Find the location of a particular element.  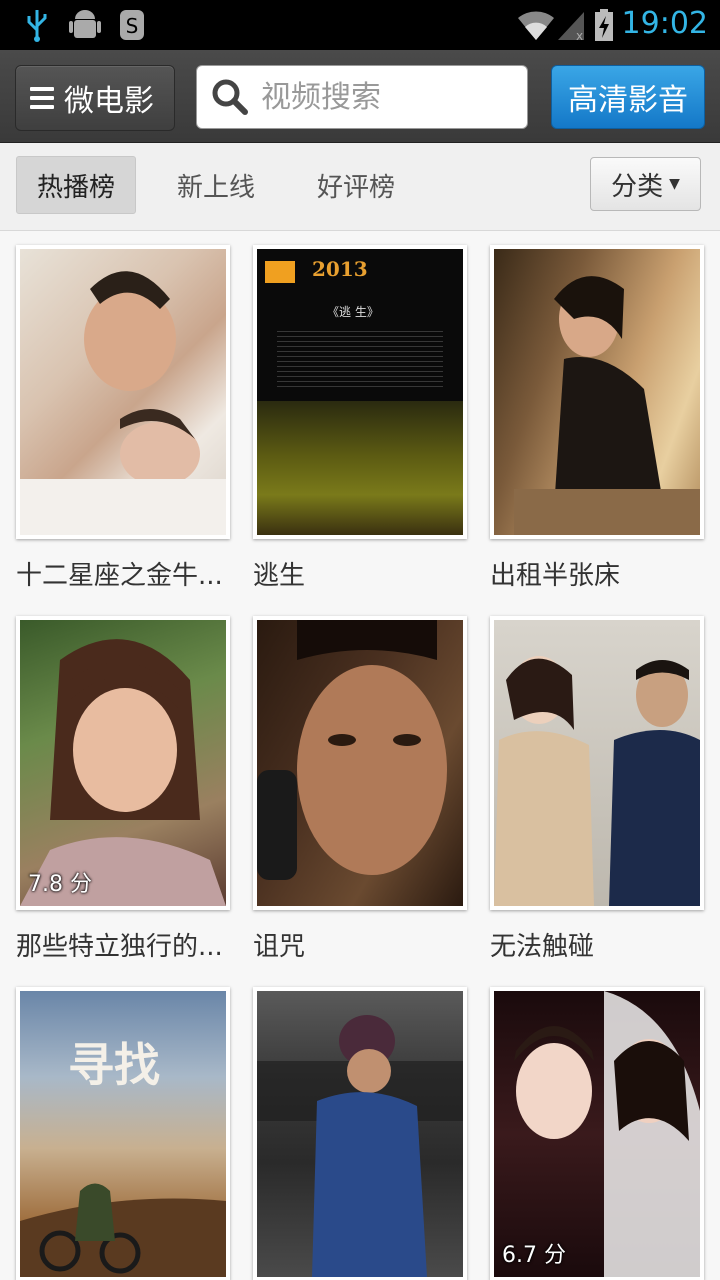

search-input is located at coordinates (386, 97).